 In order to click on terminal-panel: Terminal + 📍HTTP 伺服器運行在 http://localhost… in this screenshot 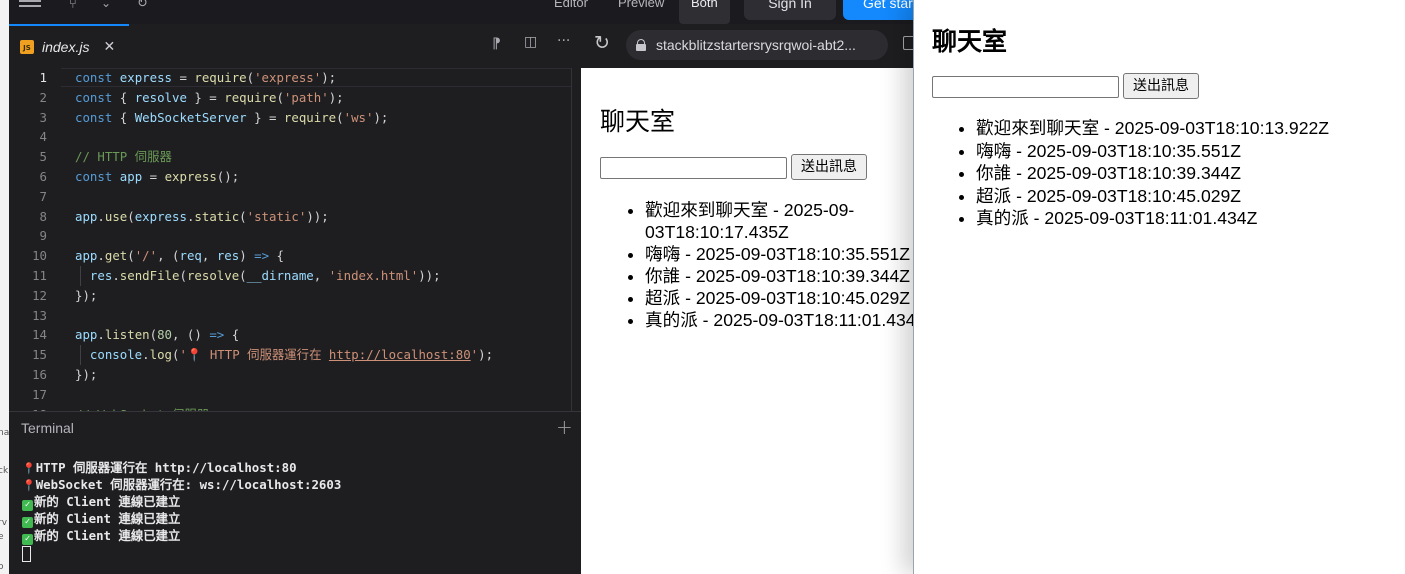, I will do `click(295, 492)`.